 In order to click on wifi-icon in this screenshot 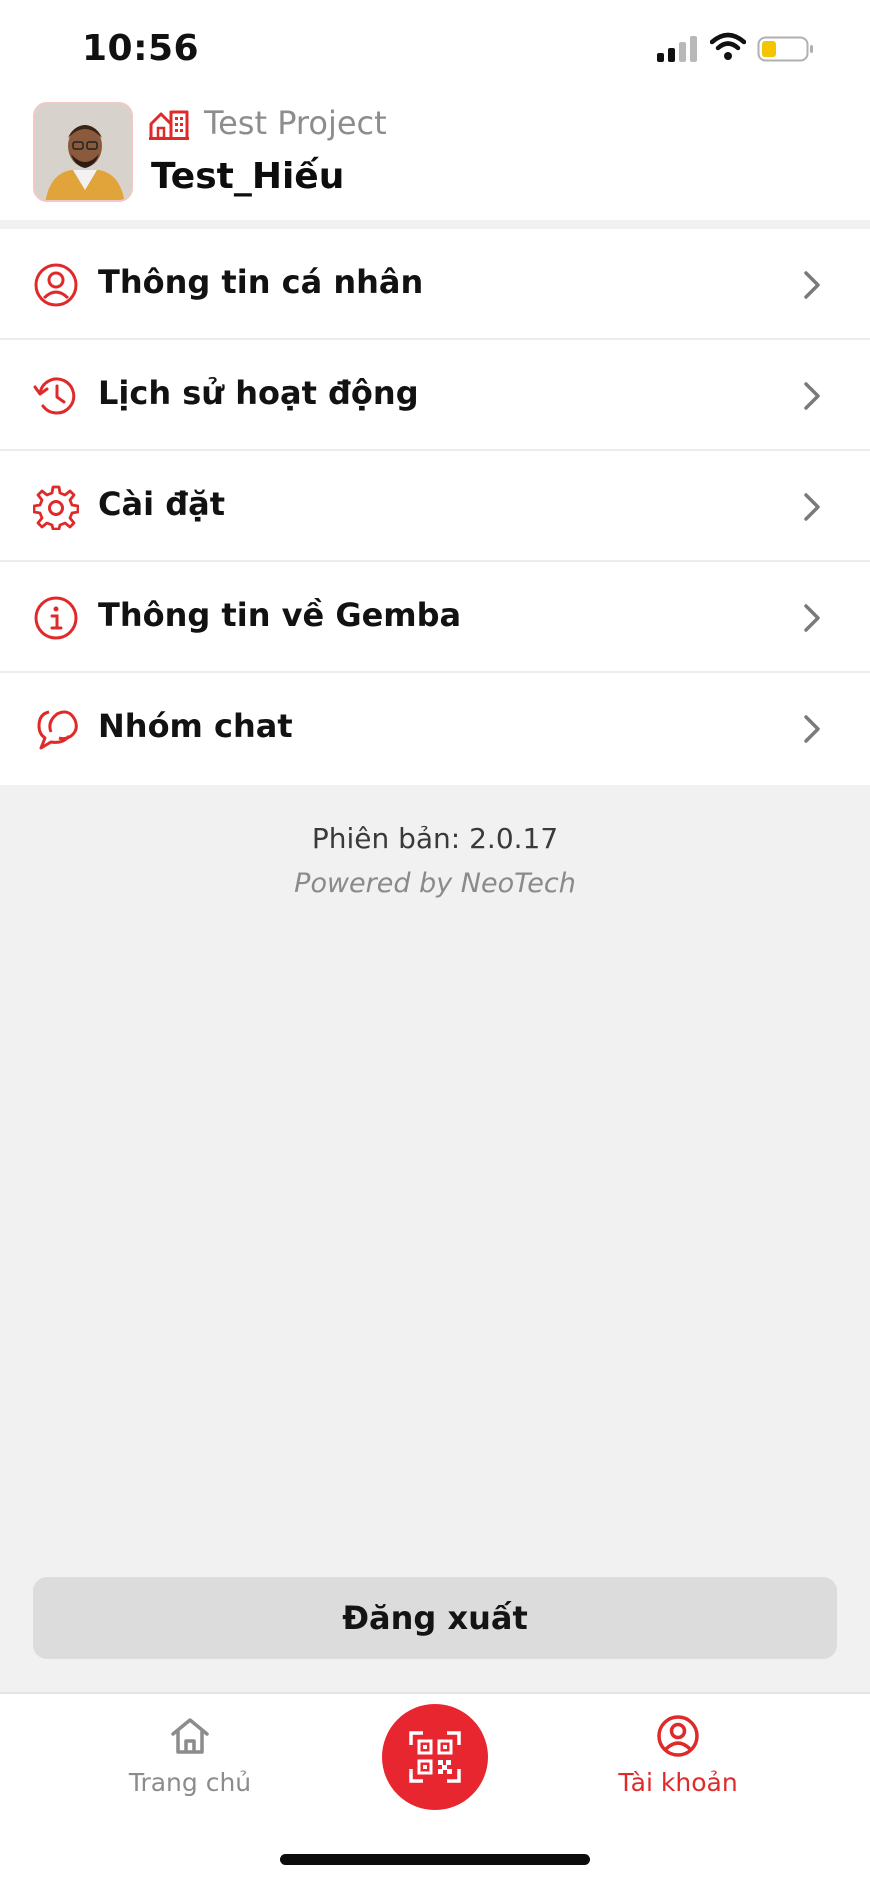, I will do `click(728, 46)`.